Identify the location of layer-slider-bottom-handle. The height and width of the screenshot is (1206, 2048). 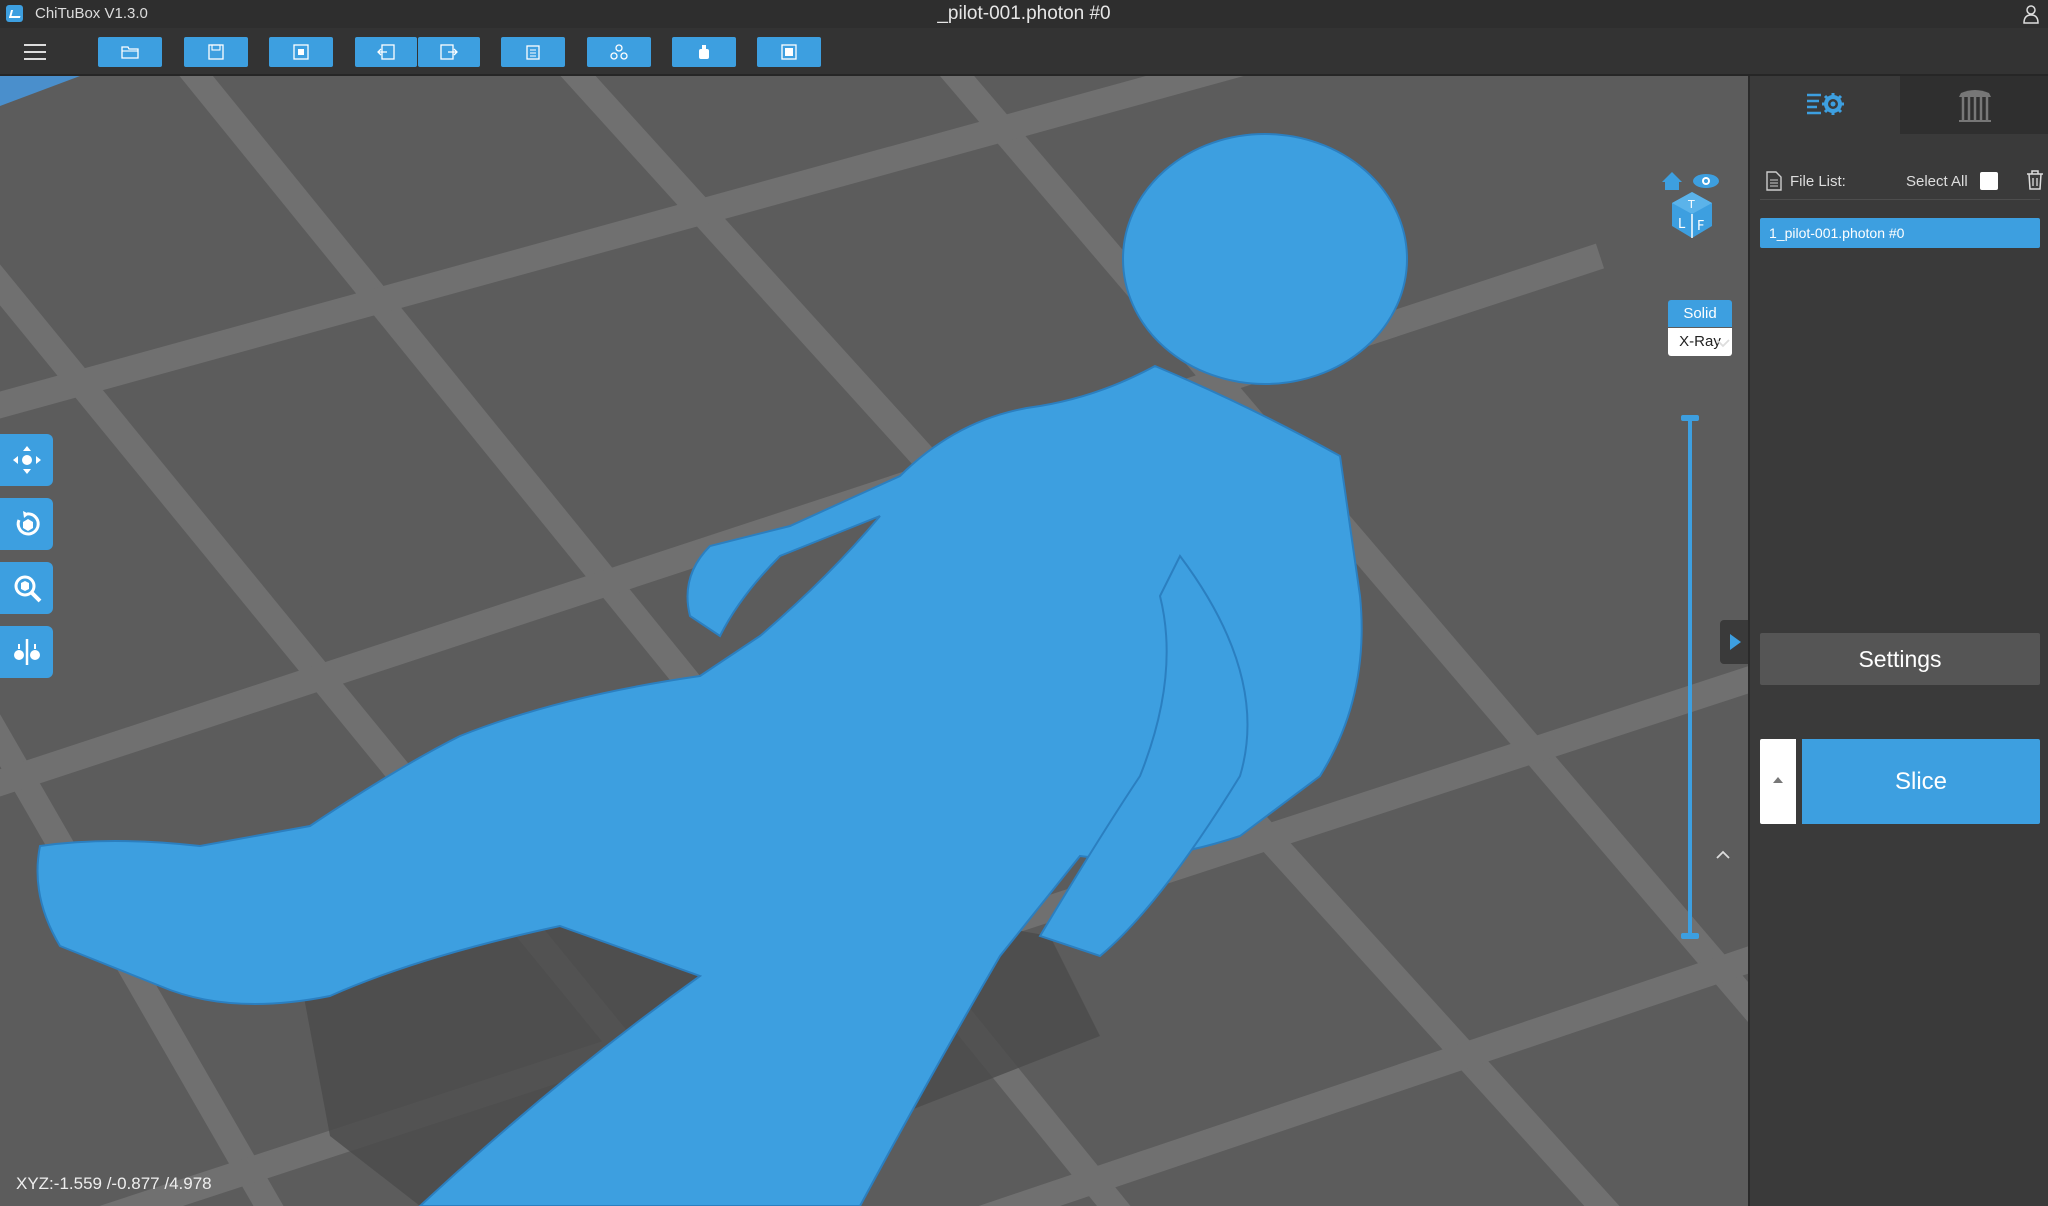
(1690, 936).